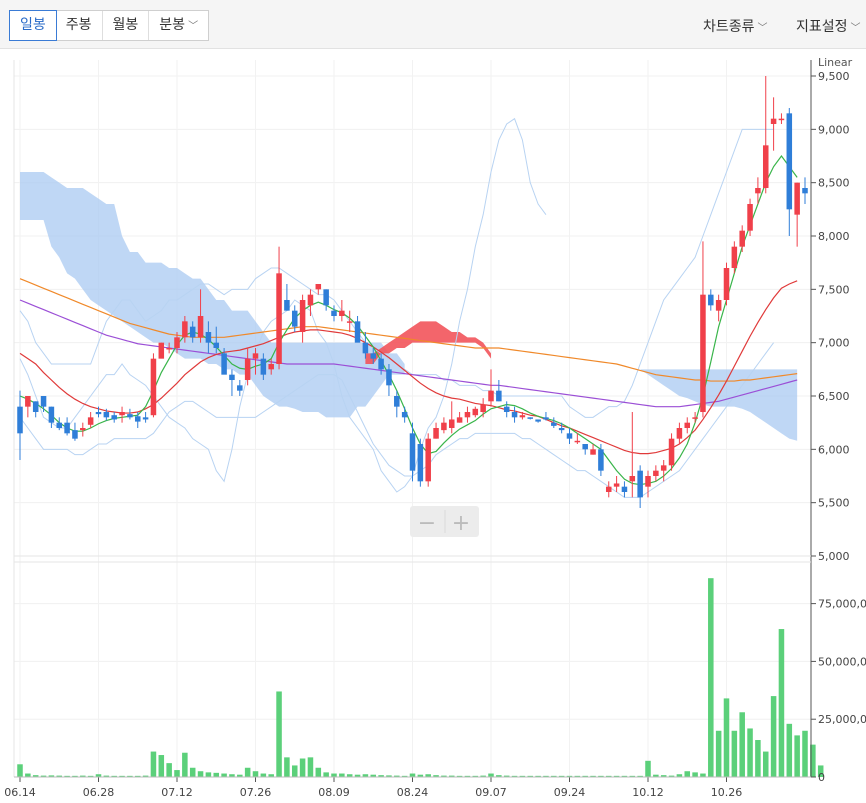 This screenshot has height=803, width=866. I want to click on period-weekly-button: 주봉, so click(79, 25).